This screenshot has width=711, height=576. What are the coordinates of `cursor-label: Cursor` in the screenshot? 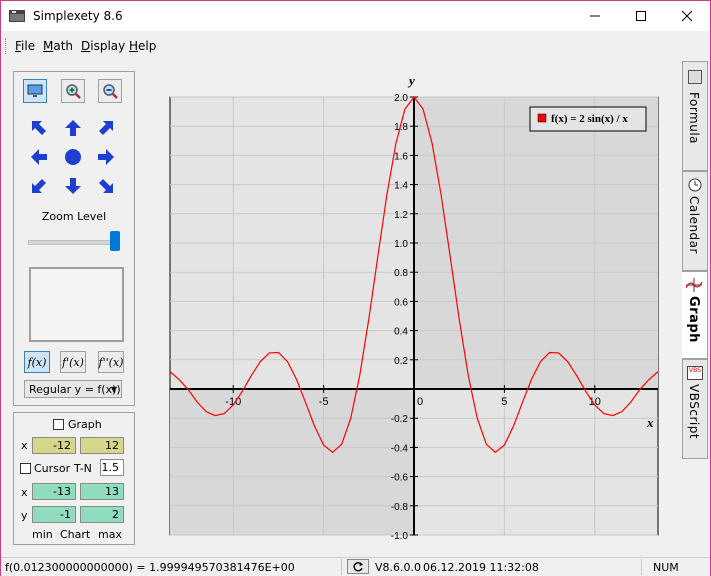 It's located at (52, 468).